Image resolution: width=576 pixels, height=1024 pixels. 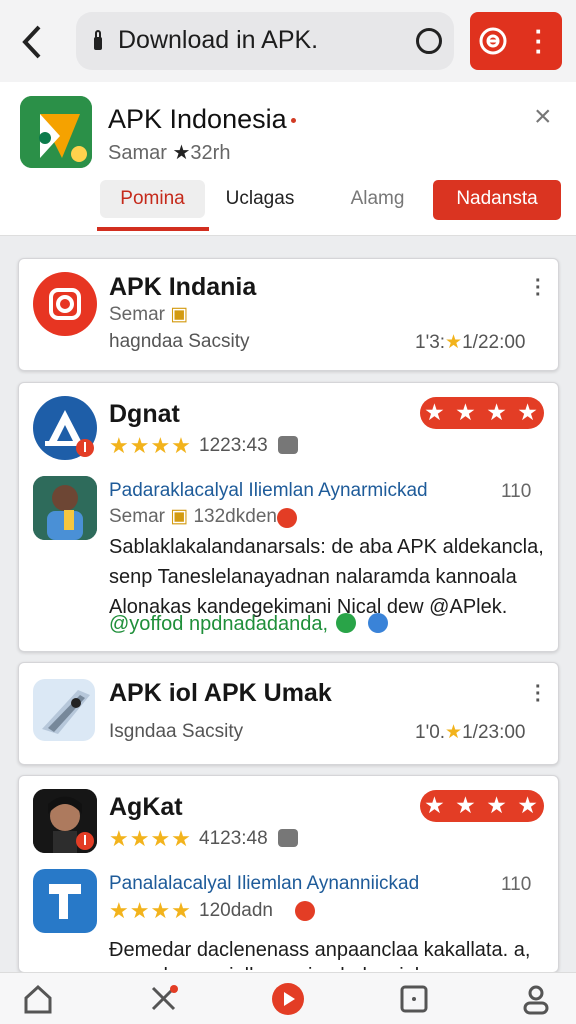 I want to click on bottom-navigation, so click(x=288, y=998).